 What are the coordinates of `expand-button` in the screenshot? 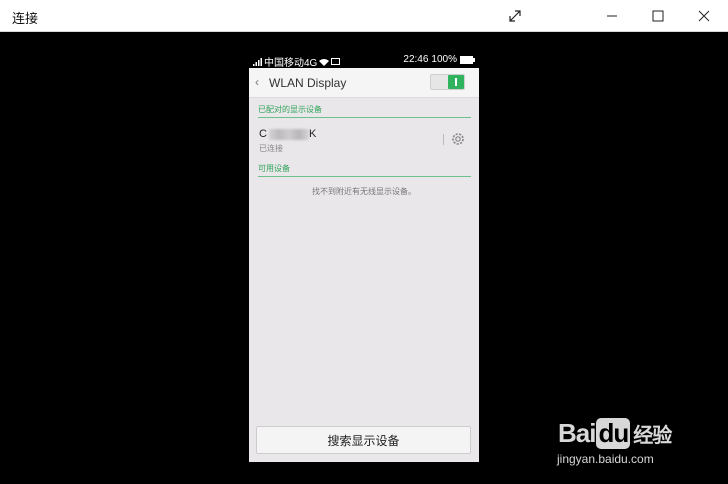 It's located at (515, 16).